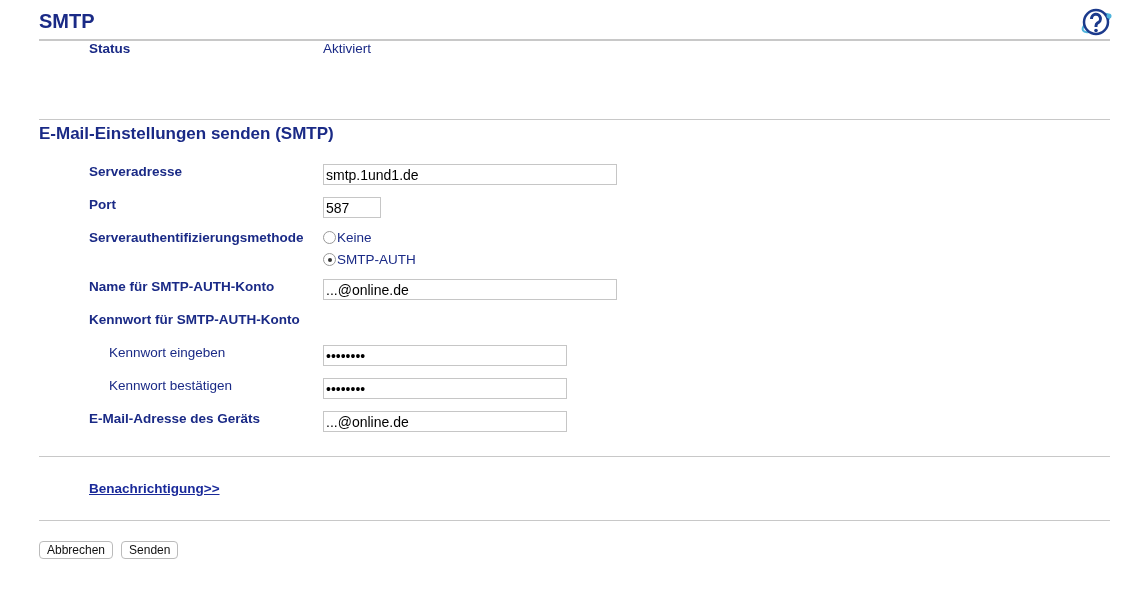 This screenshot has width=1124, height=590. I want to click on status-value: Aktiviert, so click(347, 48).